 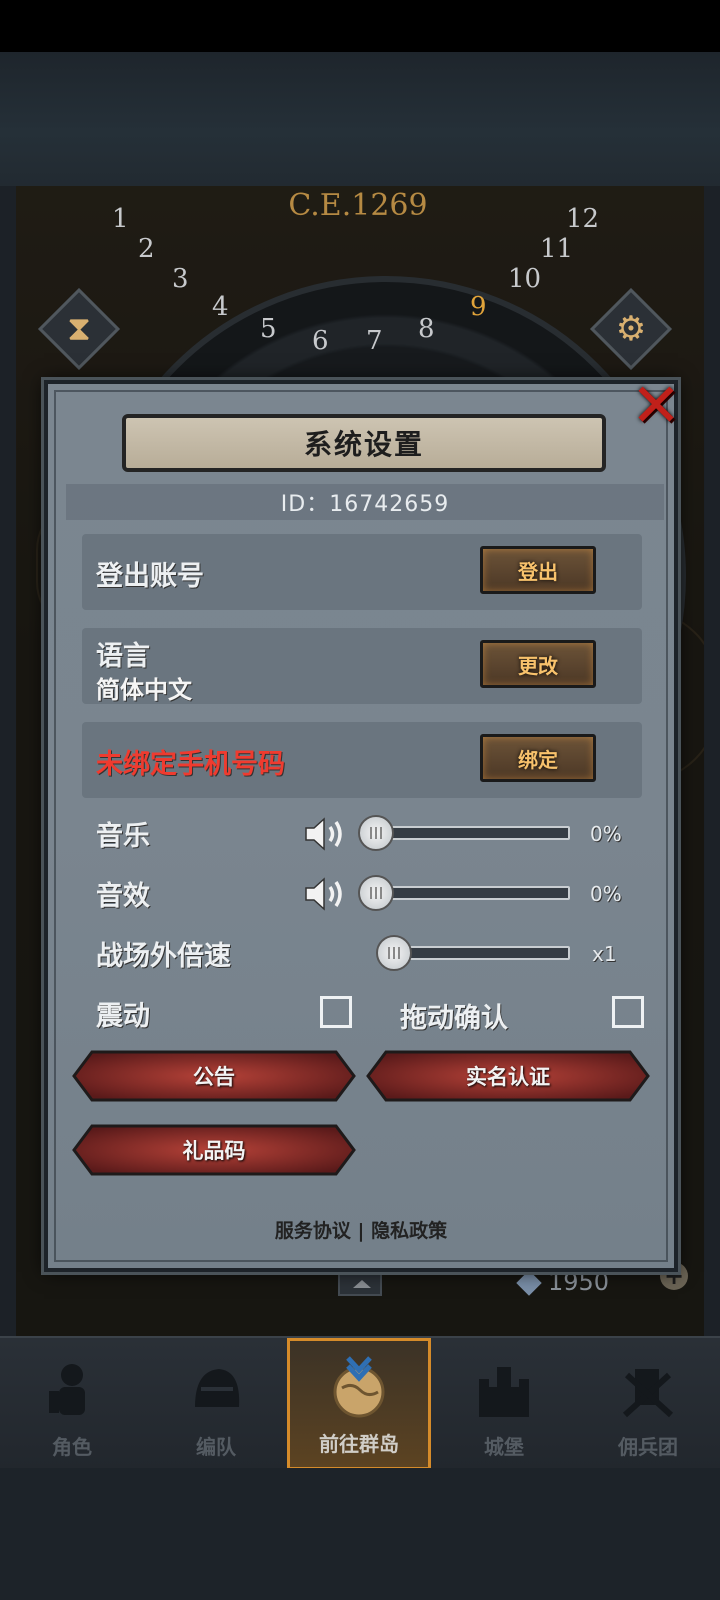 I want to click on resource-counter: 1950, so click(x=563, y=1282).